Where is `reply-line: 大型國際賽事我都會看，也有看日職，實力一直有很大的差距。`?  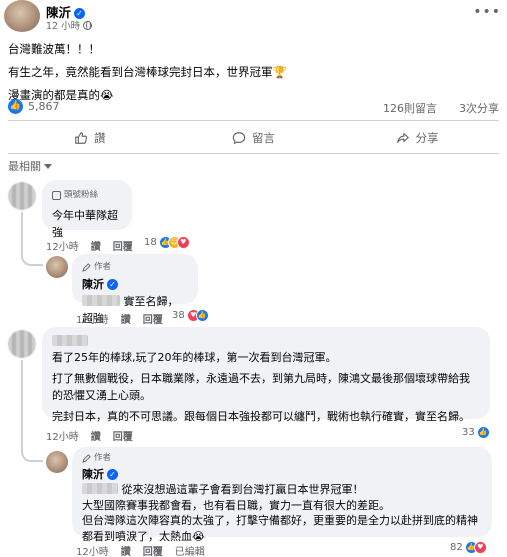
reply-line: 大型國際賽事我都會看，也有看日職，實力一直有很大的差距。 is located at coordinates (236, 505).